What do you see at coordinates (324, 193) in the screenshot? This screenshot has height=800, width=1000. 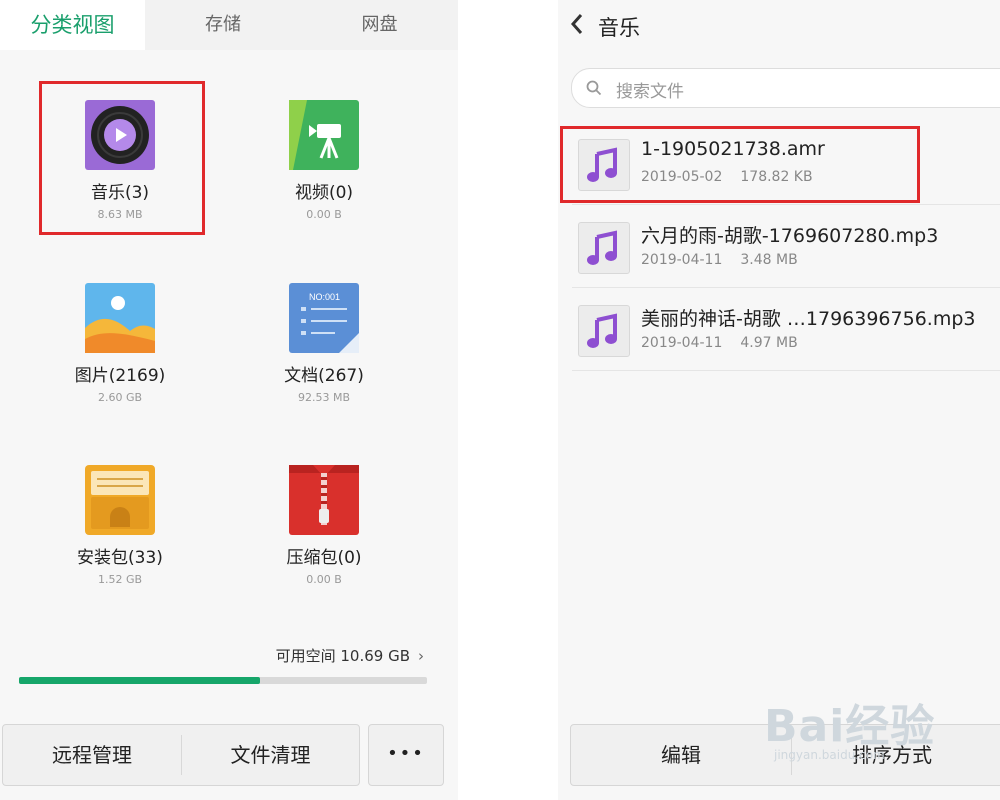 I see `category-label: 视频(0)` at bounding box center [324, 193].